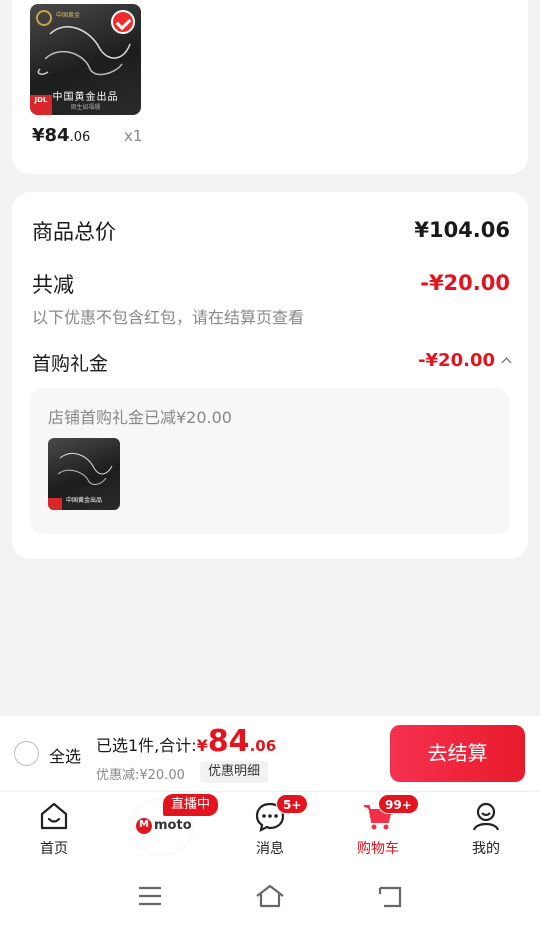 This screenshot has height=929, width=540. What do you see at coordinates (144, 826) in the screenshot?
I see `moto-logo-icon` at bounding box center [144, 826].